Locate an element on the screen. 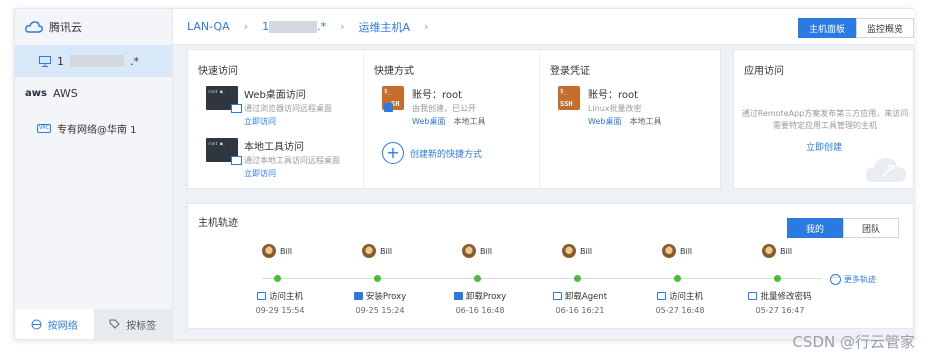  watermark: CSDN @行云管家 is located at coordinates (853, 342).